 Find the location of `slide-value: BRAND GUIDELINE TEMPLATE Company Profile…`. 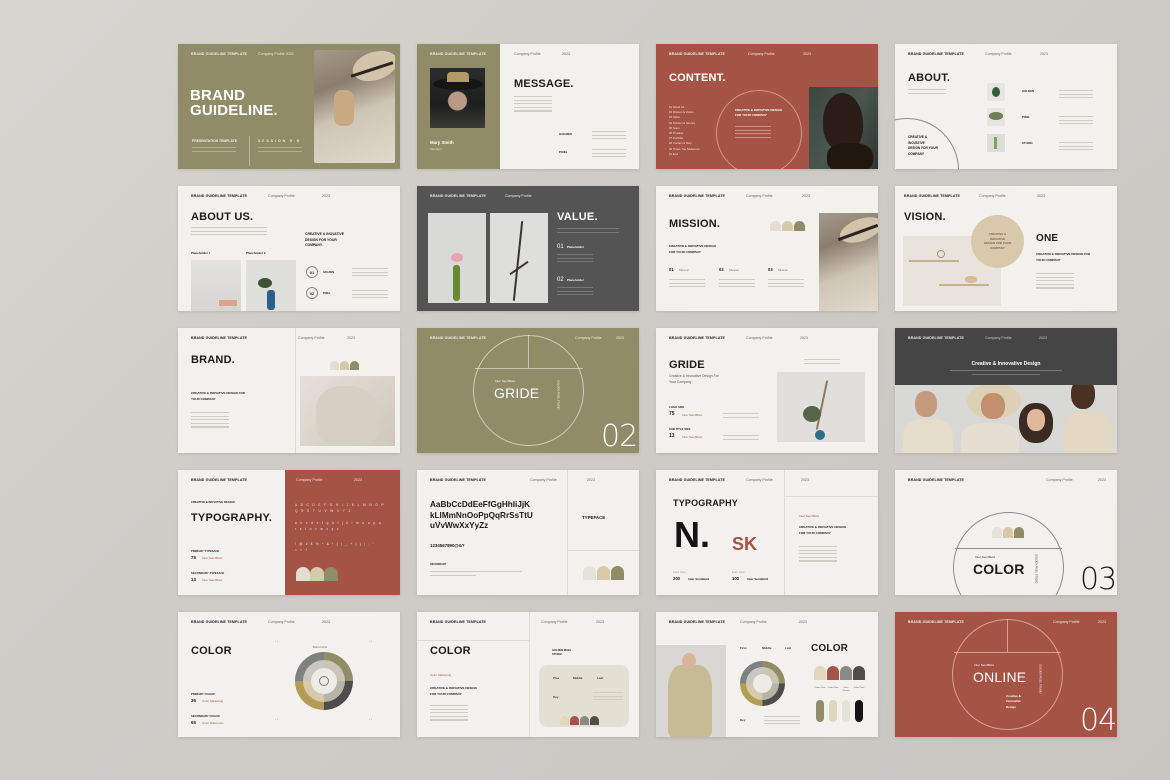

slide-value: BRAND GUIDELINE TEMPLATE Company Profile… is located at coordinates (528, 248).